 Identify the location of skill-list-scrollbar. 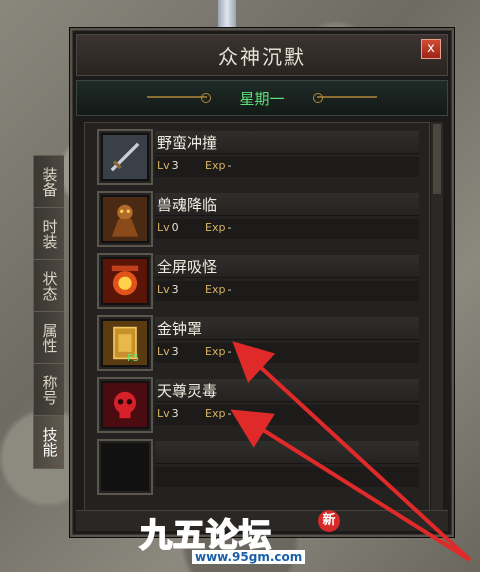
(436, 316).